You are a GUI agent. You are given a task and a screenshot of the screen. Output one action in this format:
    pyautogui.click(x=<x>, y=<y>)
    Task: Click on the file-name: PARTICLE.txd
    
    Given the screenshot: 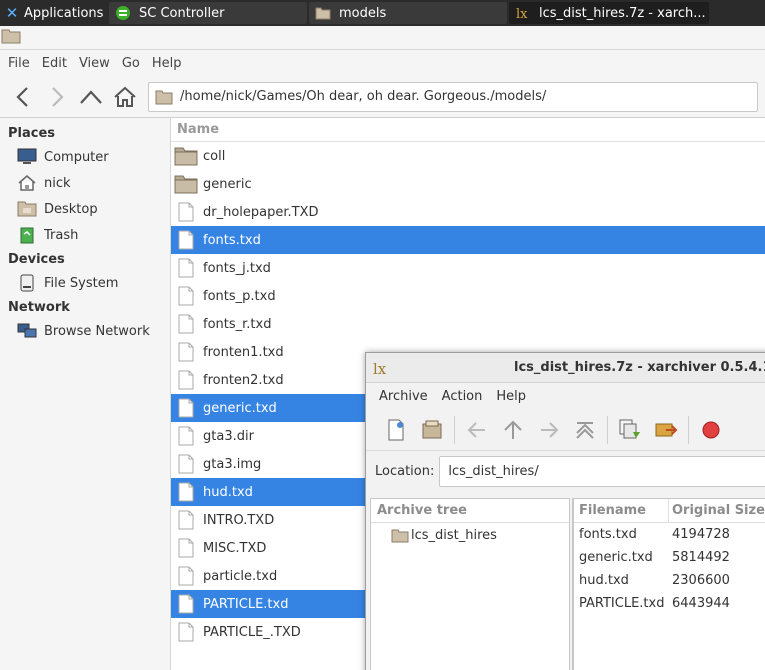 What is the action you would take?
    pyautogui.click(x=246, y=604)
    